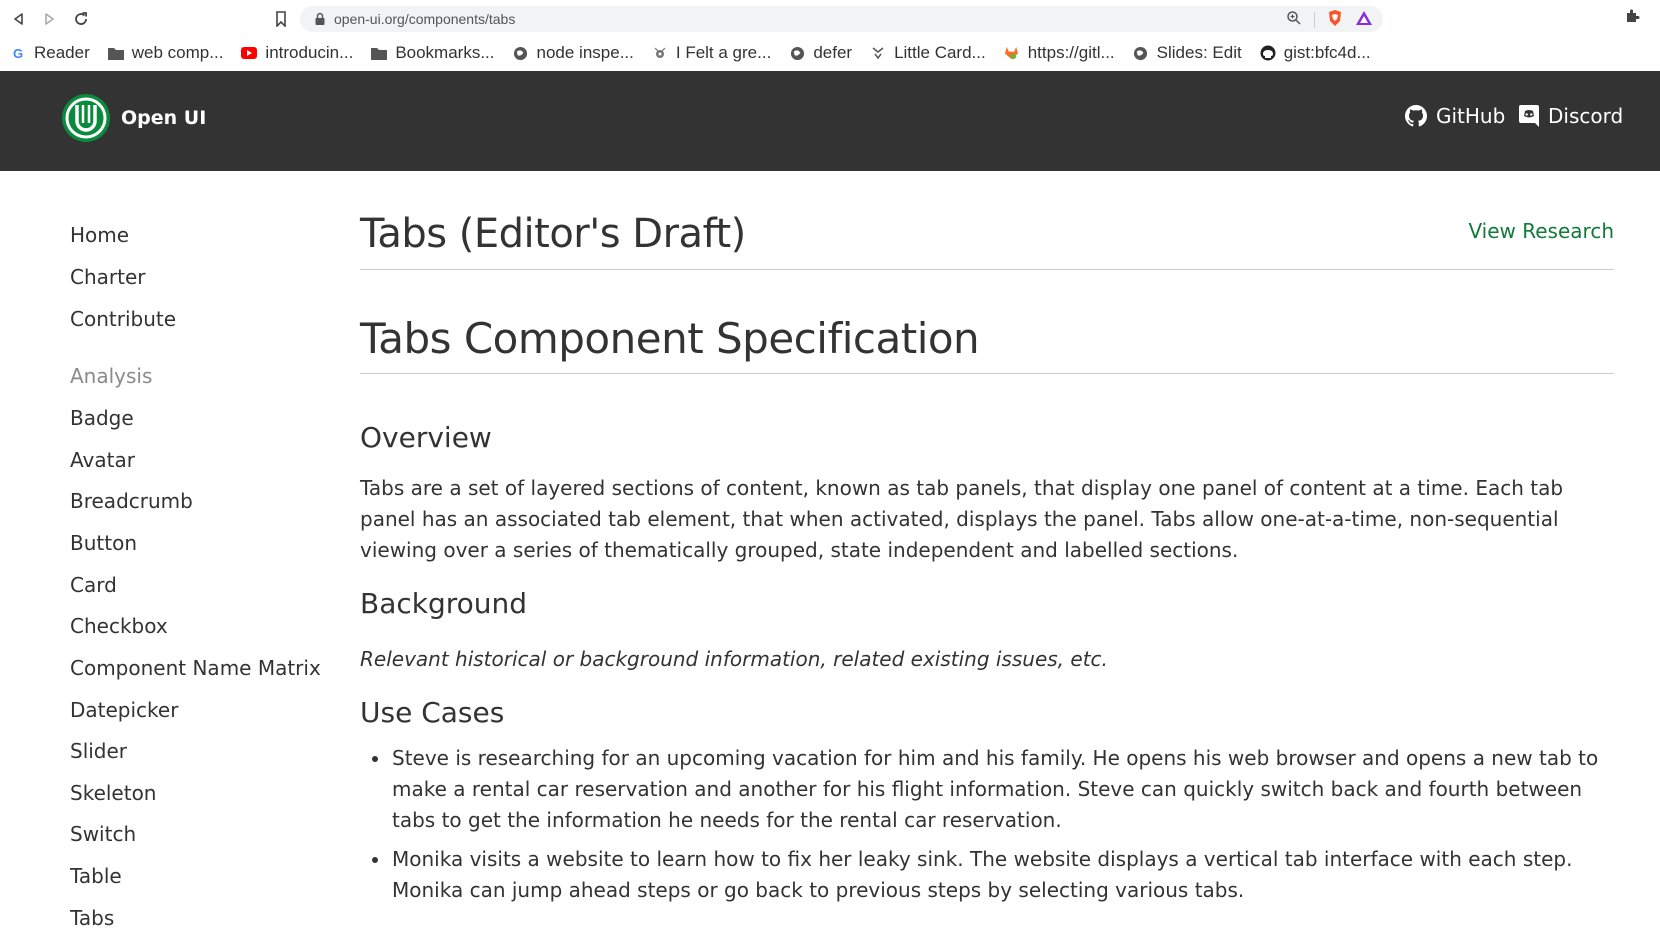 The height and width of the screenshot is (930, 1660). Describe the element at coordinates (103, 543) in the screenshot. I see `sidebar-item-button: Button` at that location.